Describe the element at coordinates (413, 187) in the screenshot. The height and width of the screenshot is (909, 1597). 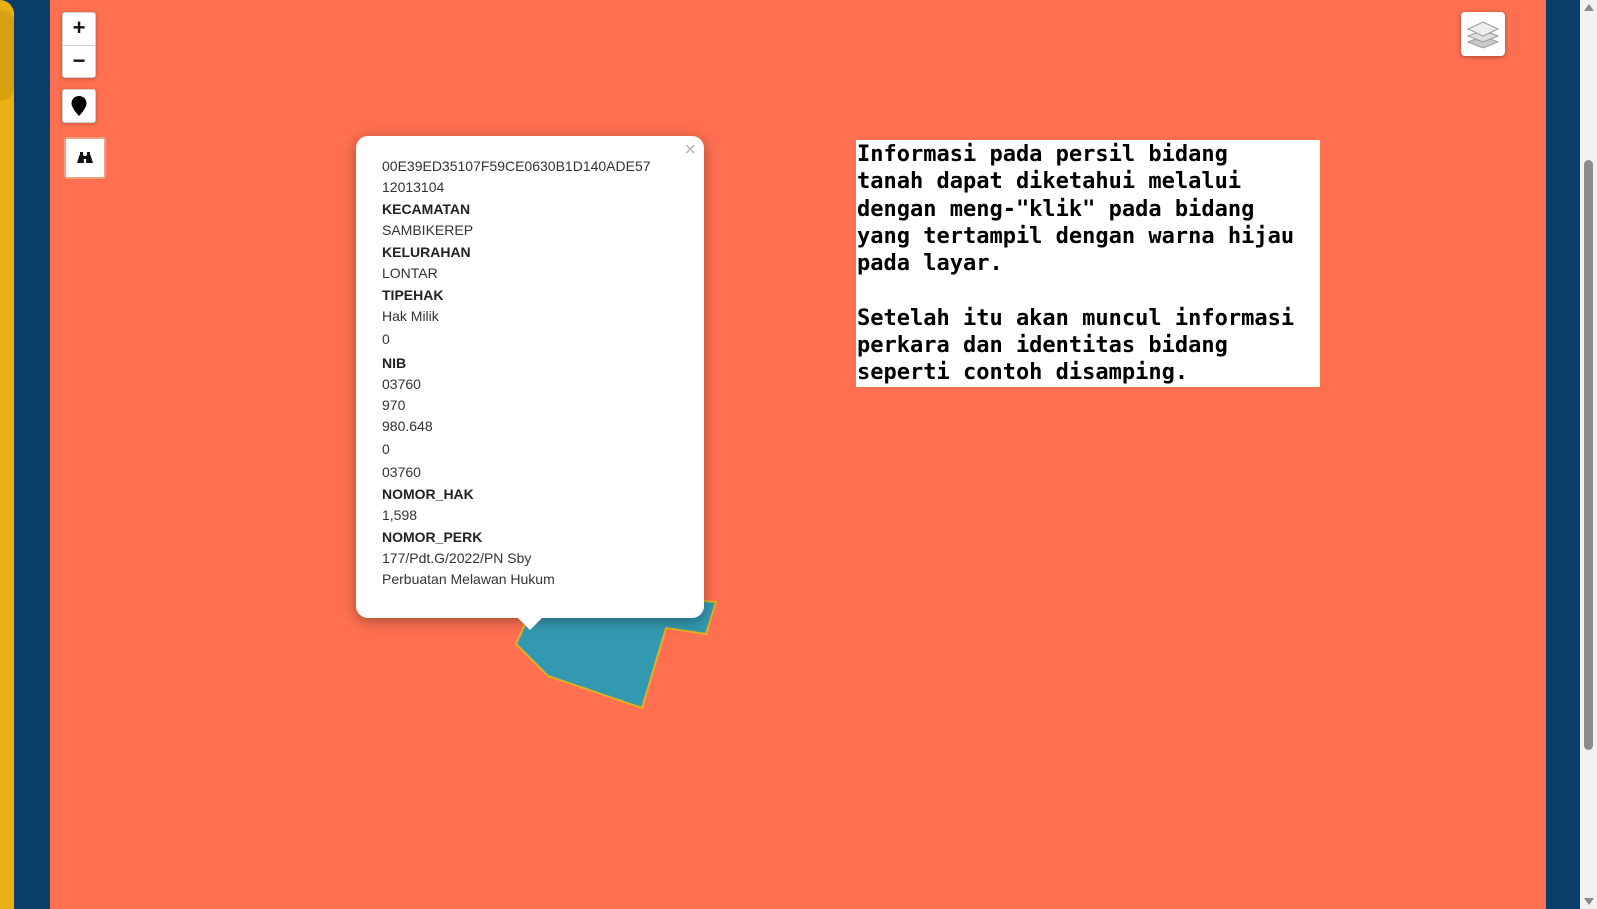
I see `parcel-code: 12013104` at that location.